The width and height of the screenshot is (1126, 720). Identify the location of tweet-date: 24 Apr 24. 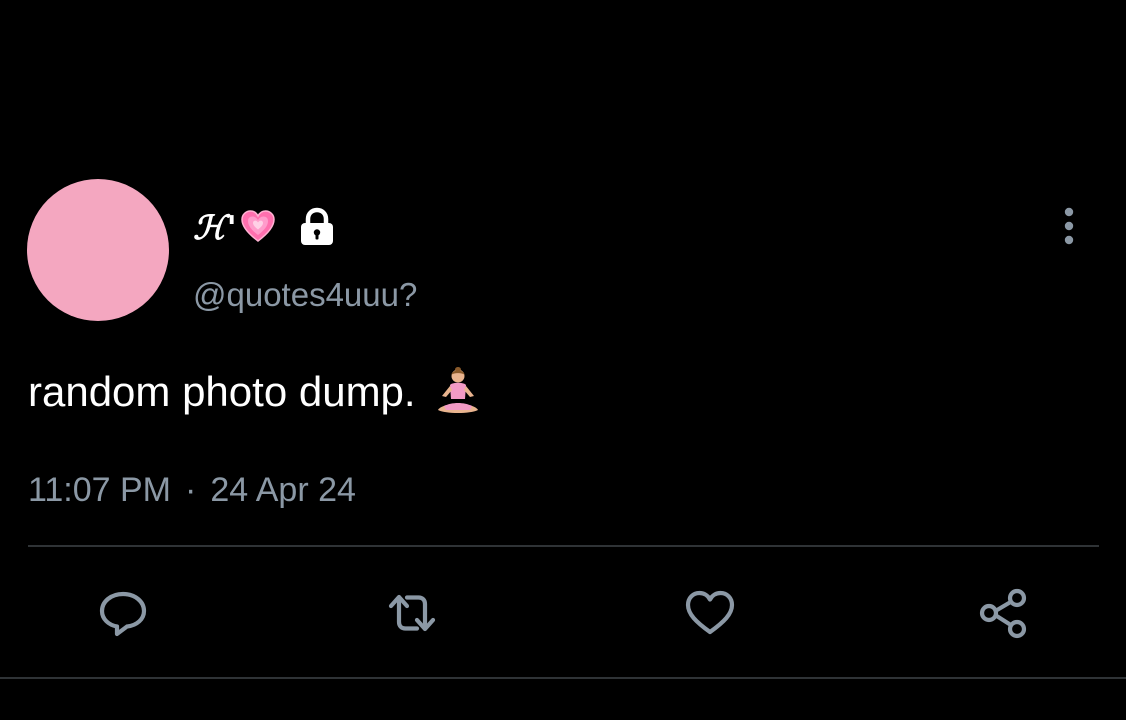
(283, 490).